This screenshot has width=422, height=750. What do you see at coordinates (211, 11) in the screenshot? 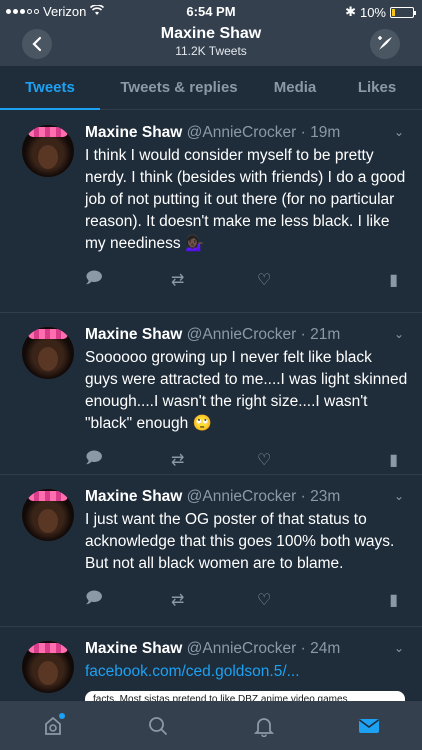
I see `status-bar: Verizon 6:54 PM ✱ 10%` at bounding box center [211, 11].